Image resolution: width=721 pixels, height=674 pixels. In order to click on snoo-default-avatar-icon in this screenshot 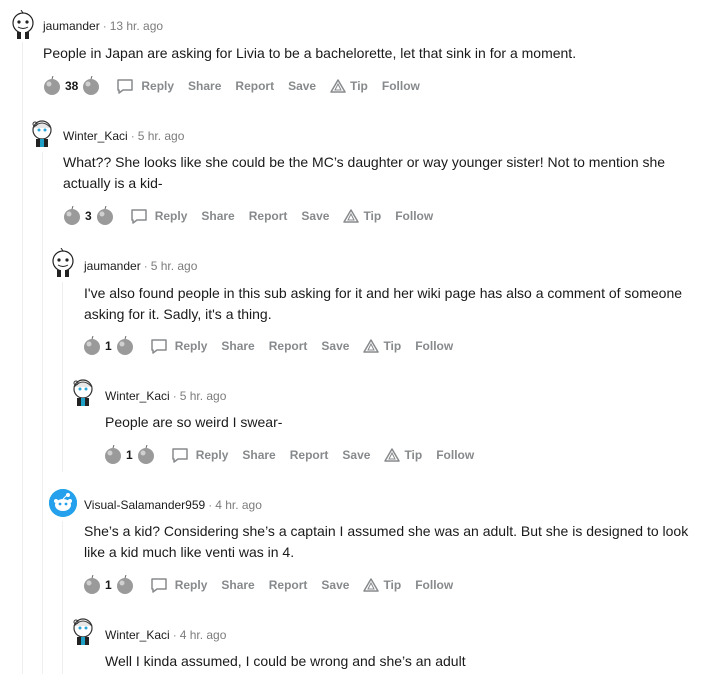, I will do `click(63, 503)`.